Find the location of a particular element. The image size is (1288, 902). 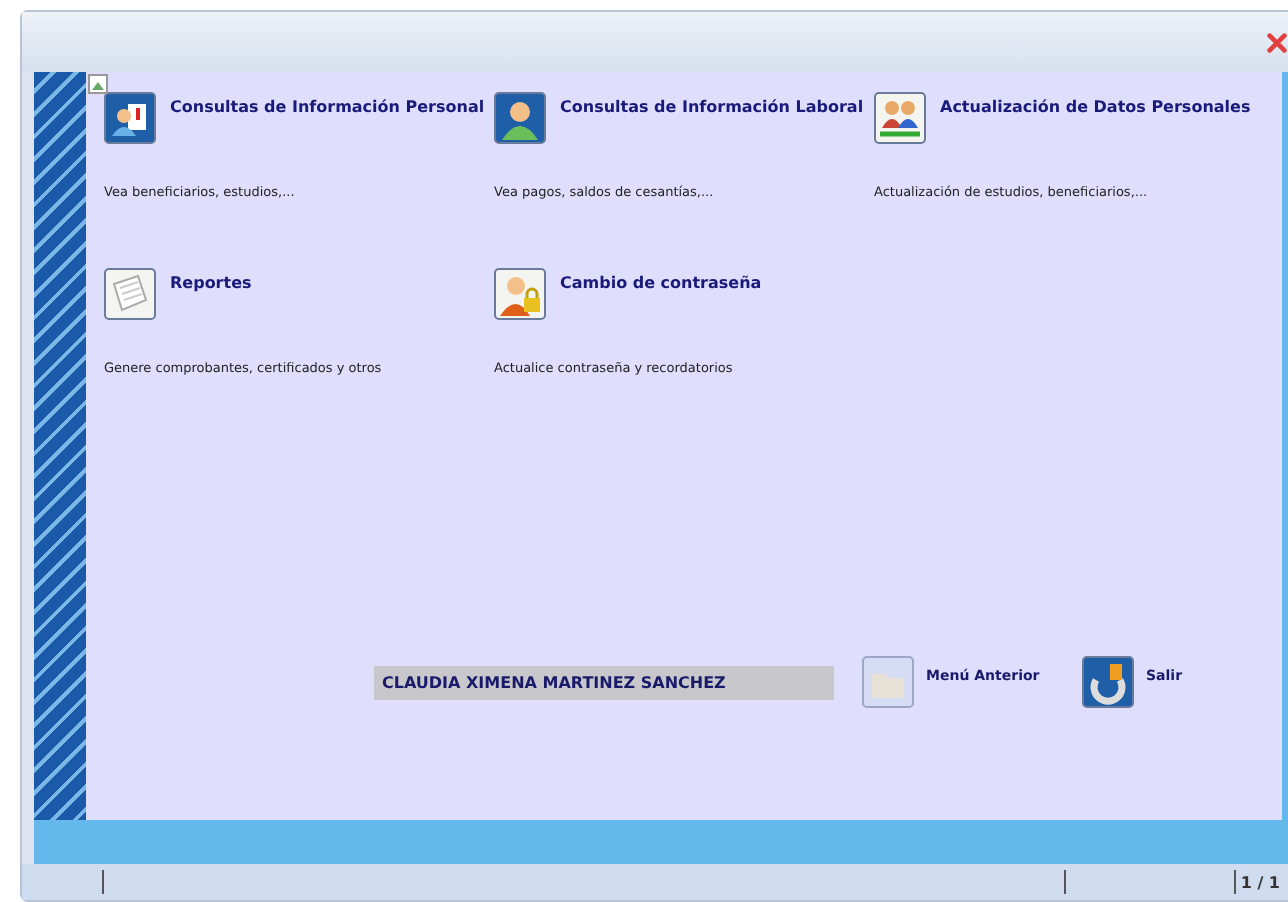

broken-image-icon is located at coordinates (98, 84).